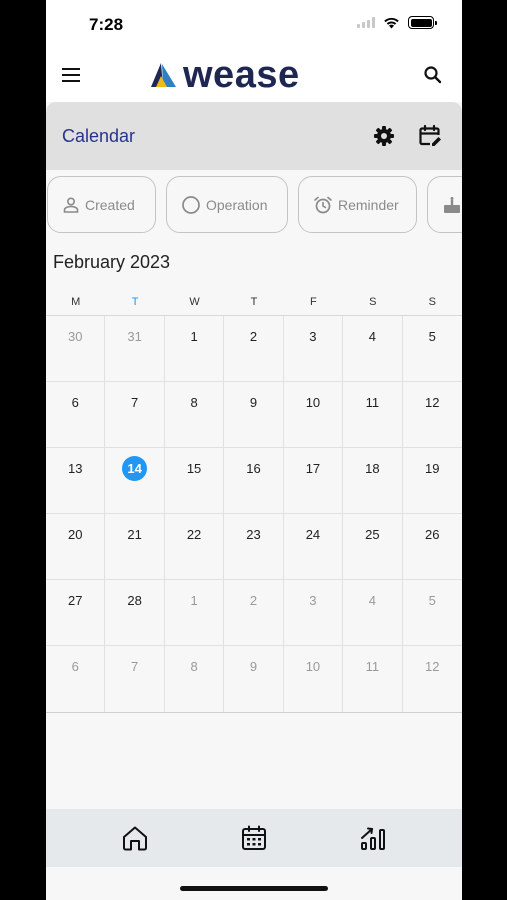  Describe the element at coordinates (75, 468) in the screenshot. I see `day-number: 13` at that location.